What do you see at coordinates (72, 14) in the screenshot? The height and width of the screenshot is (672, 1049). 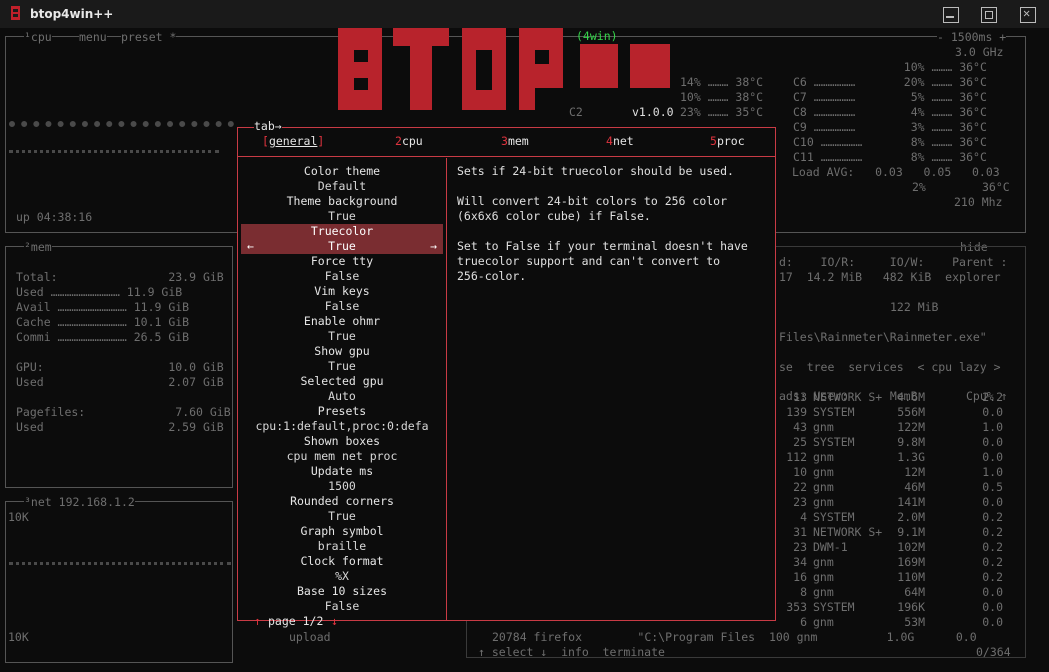 I see `window-title: btop4win++` at bounding box center [72, 14].